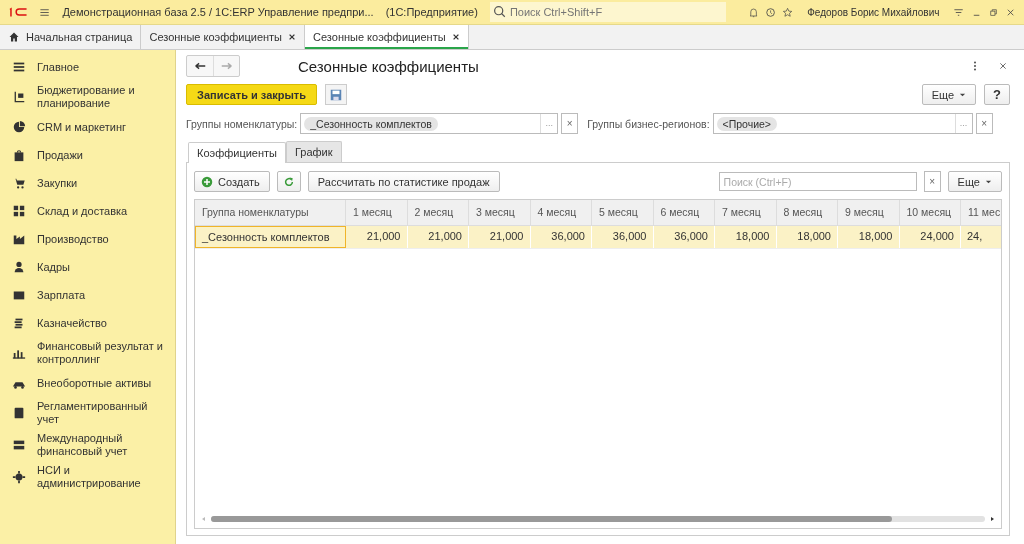  What do you see at coordinates (270, 237) in the screenshot?
I see `table-cell: _Сезонность комплектов` at bounding box center [270, 237].